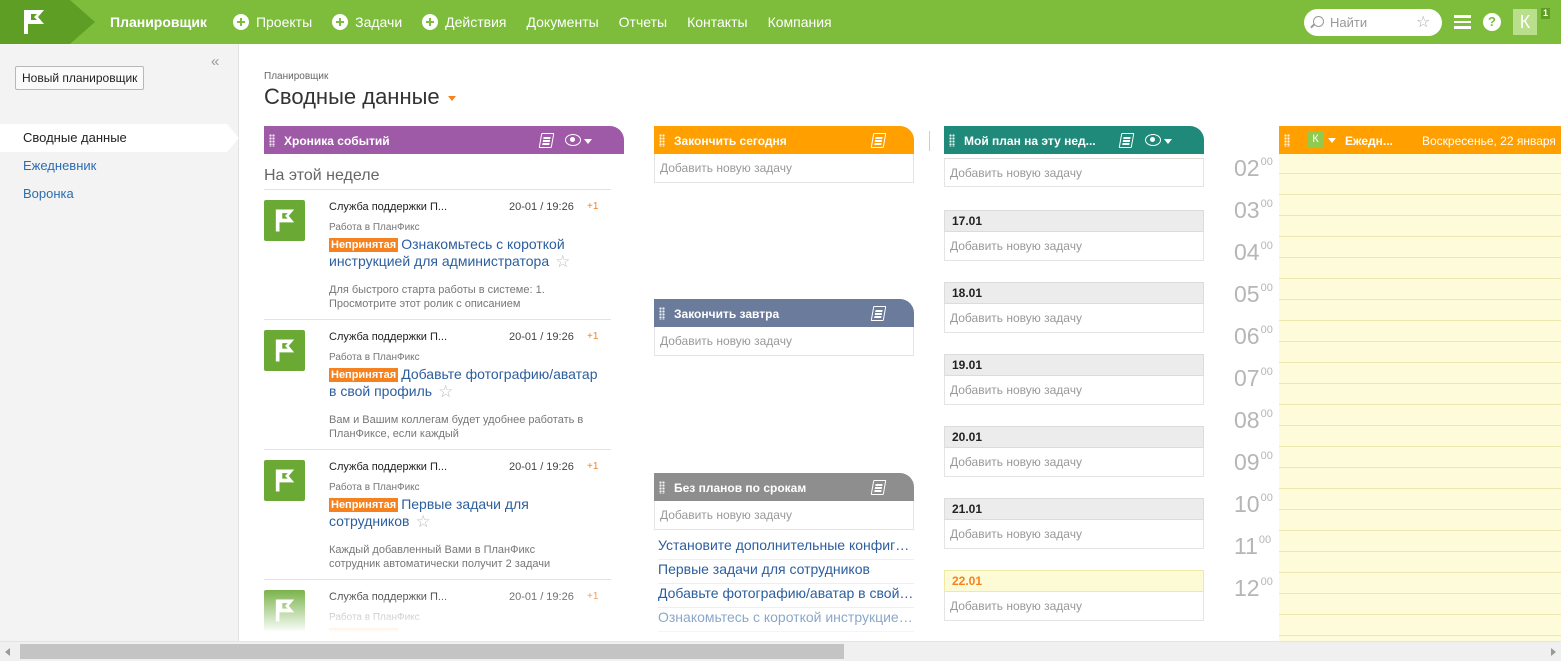 This screenshot has width=1561, height=661. Describe the element at coordinates (1423, 22) in the screenshot. I see `favorites-star-icon: ☆` at that location.